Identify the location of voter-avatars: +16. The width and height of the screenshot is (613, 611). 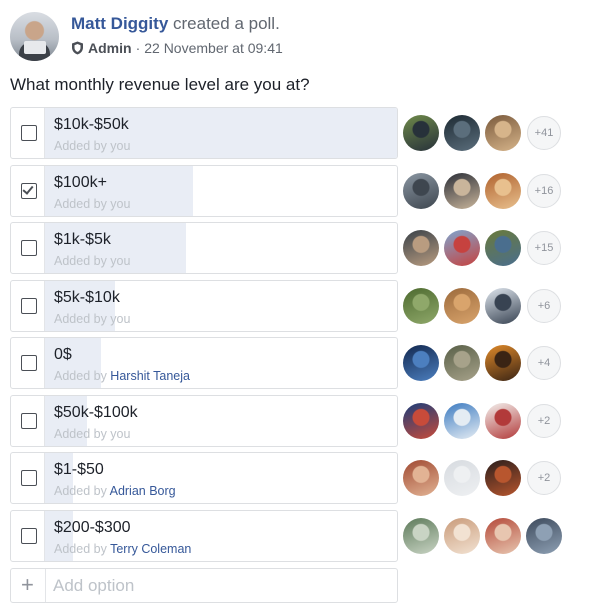
(482, 191).